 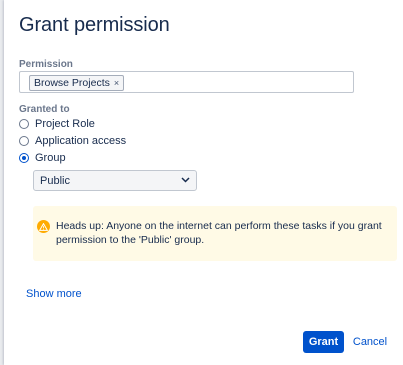 I want to click on granted-to-label: Granted to, so click(x=44, y=109).